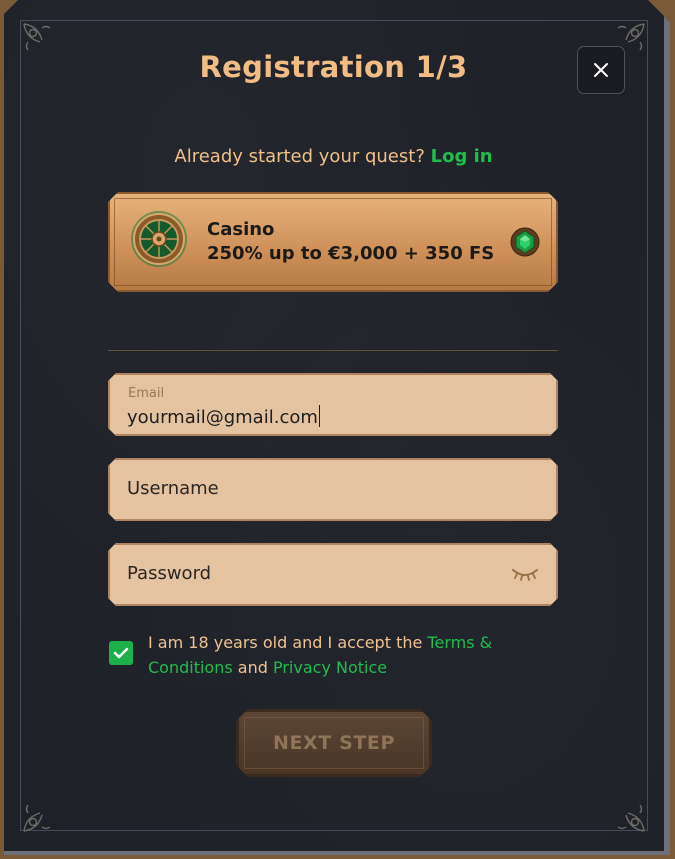 The height and width of the screenshot is (859, 675). Describe the element at coordinates (462, 156) in the screenshot. I see `login-link: Log in` at that location.